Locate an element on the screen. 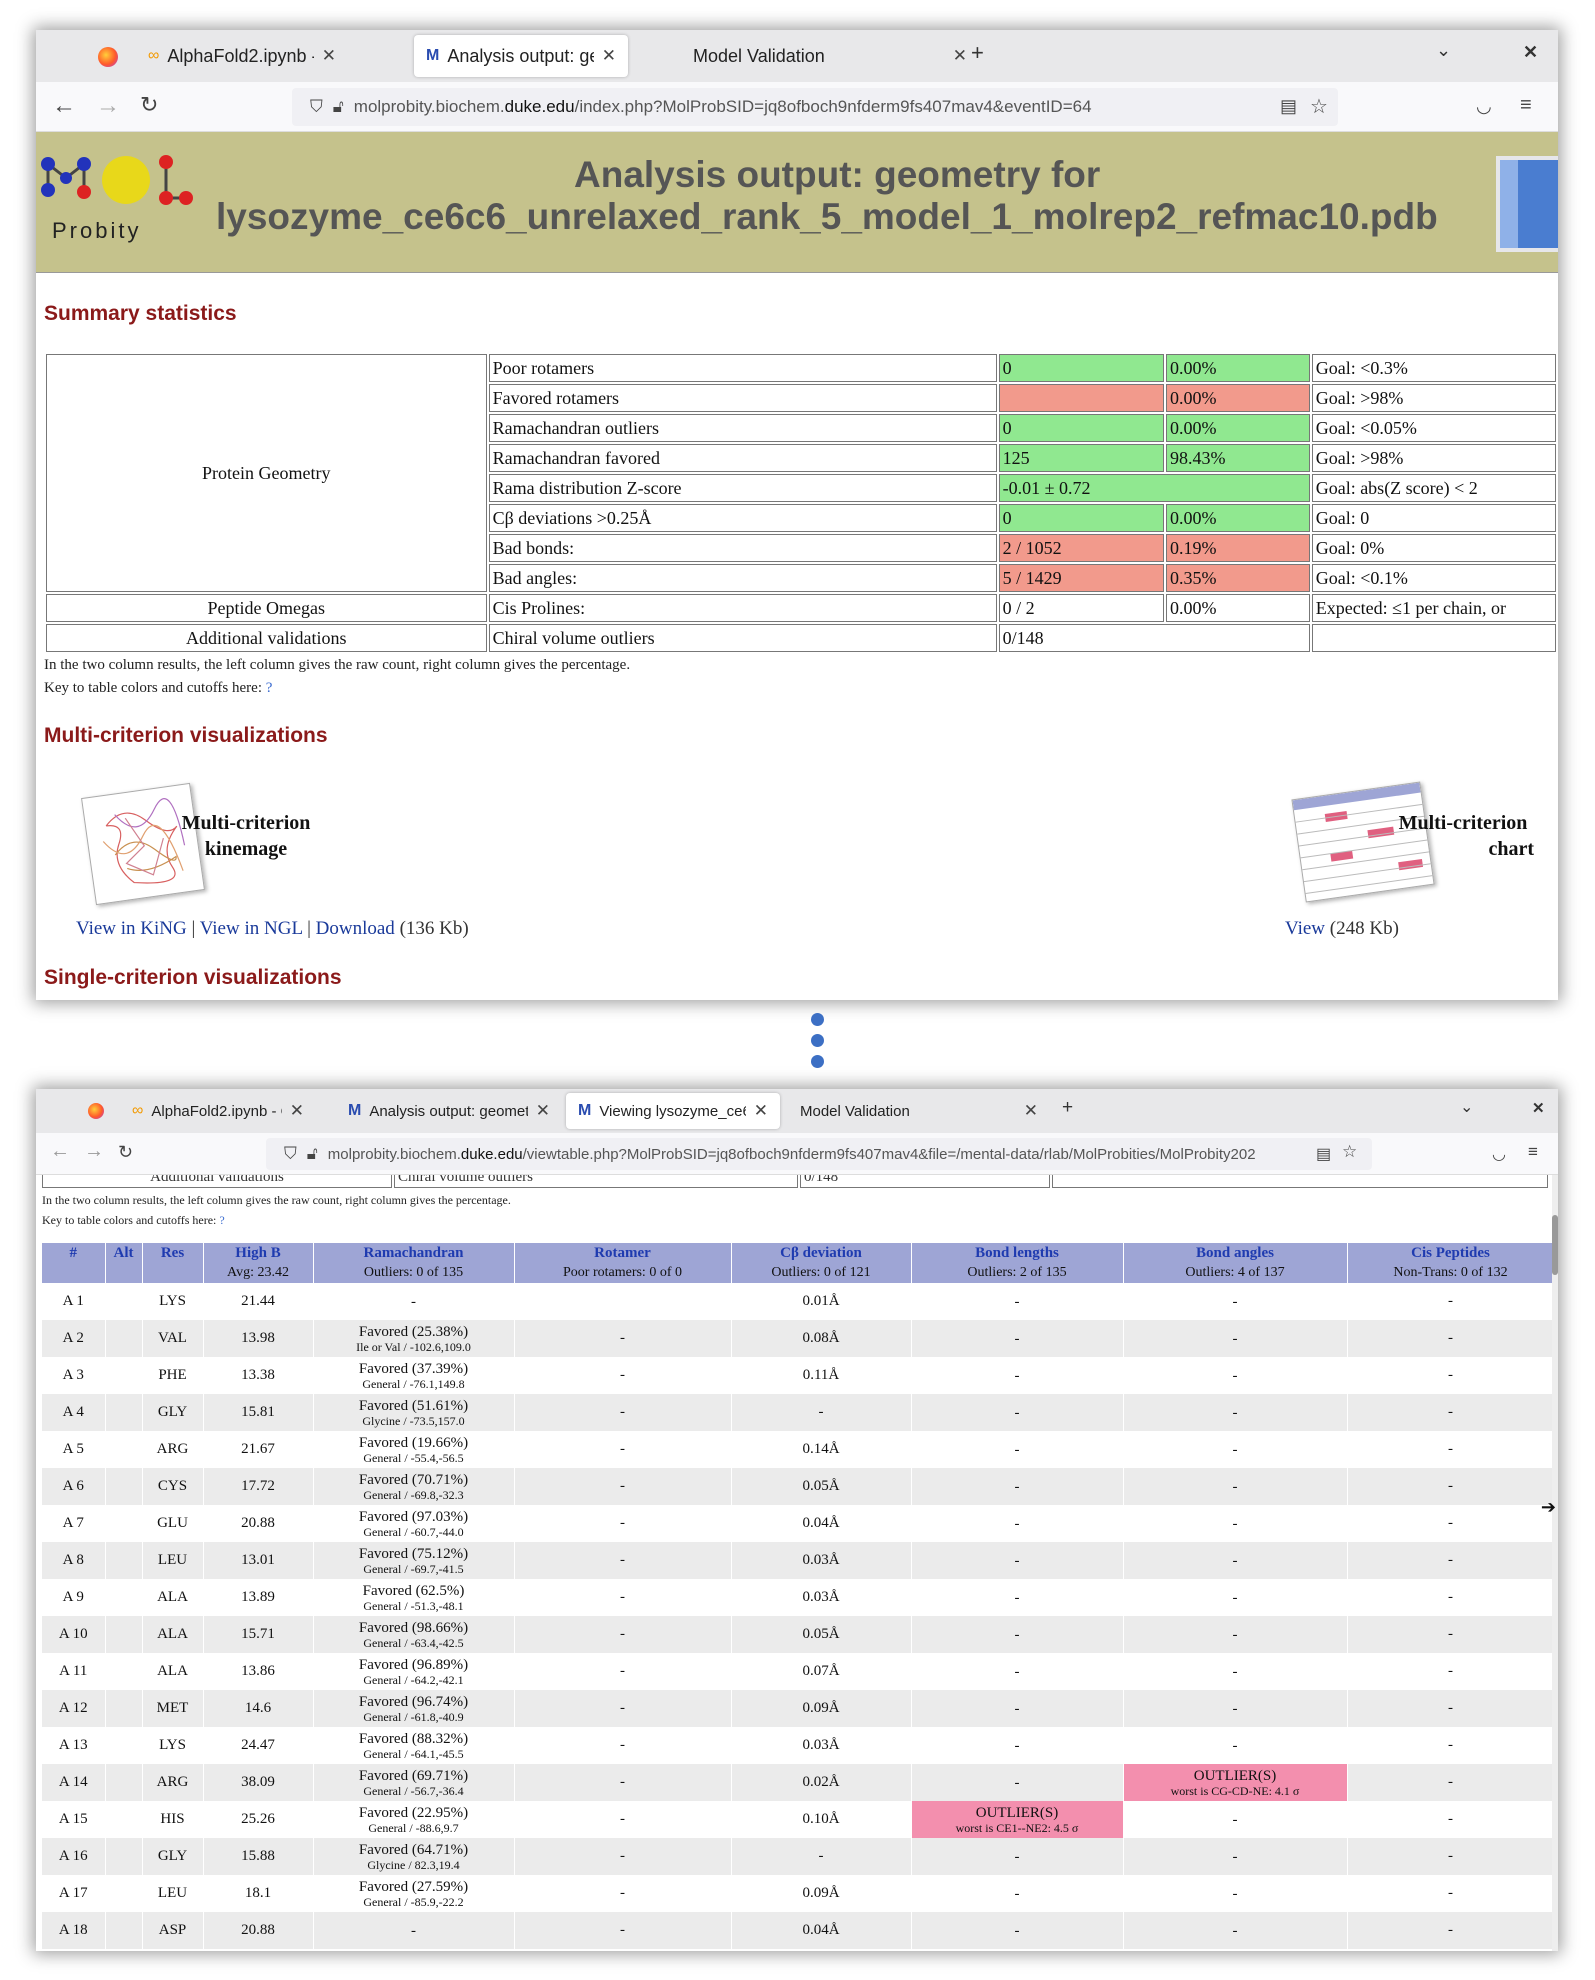  ramachandran-cell: Favored (27.59%) General / -85.9,-22.2 is located at coordinates (414, 1893).